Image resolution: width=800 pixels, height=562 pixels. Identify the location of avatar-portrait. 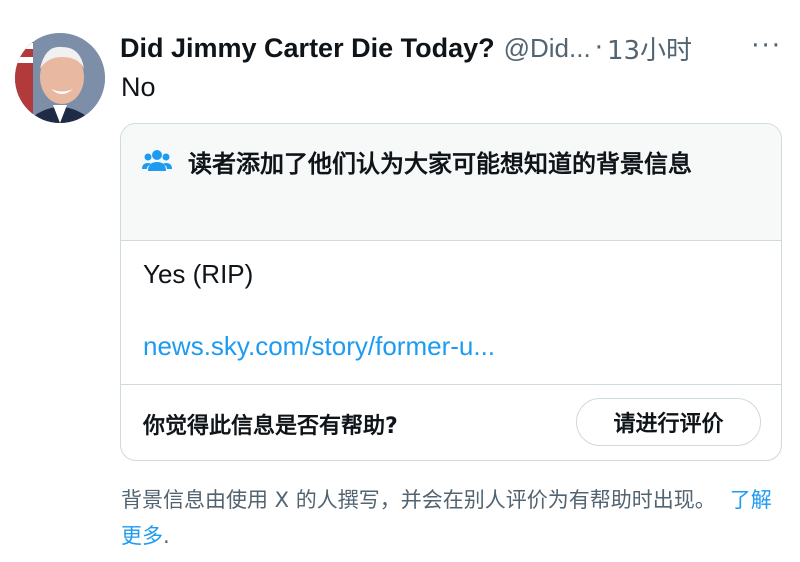
(60, 78).